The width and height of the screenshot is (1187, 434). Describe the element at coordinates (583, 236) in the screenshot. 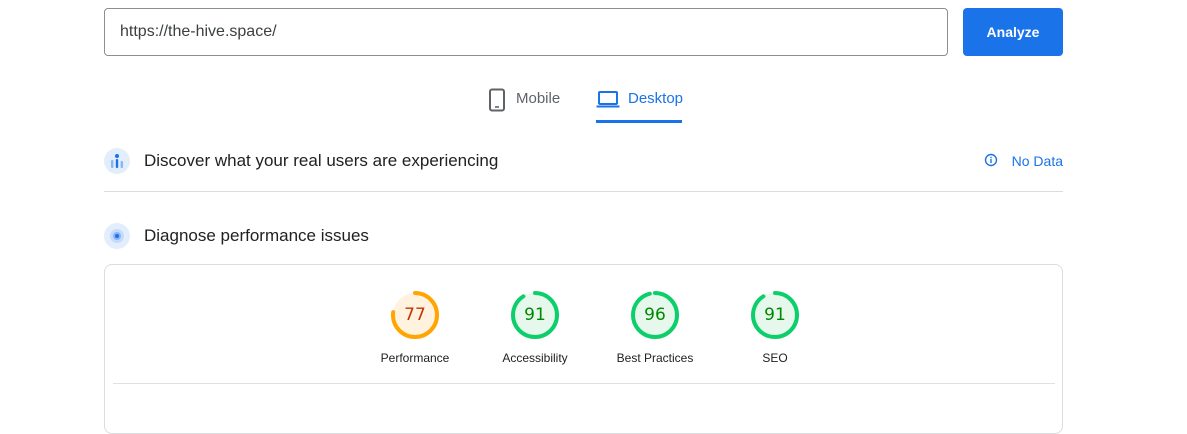

I see `lab-data-section: Diagnose performance issues` at that location.